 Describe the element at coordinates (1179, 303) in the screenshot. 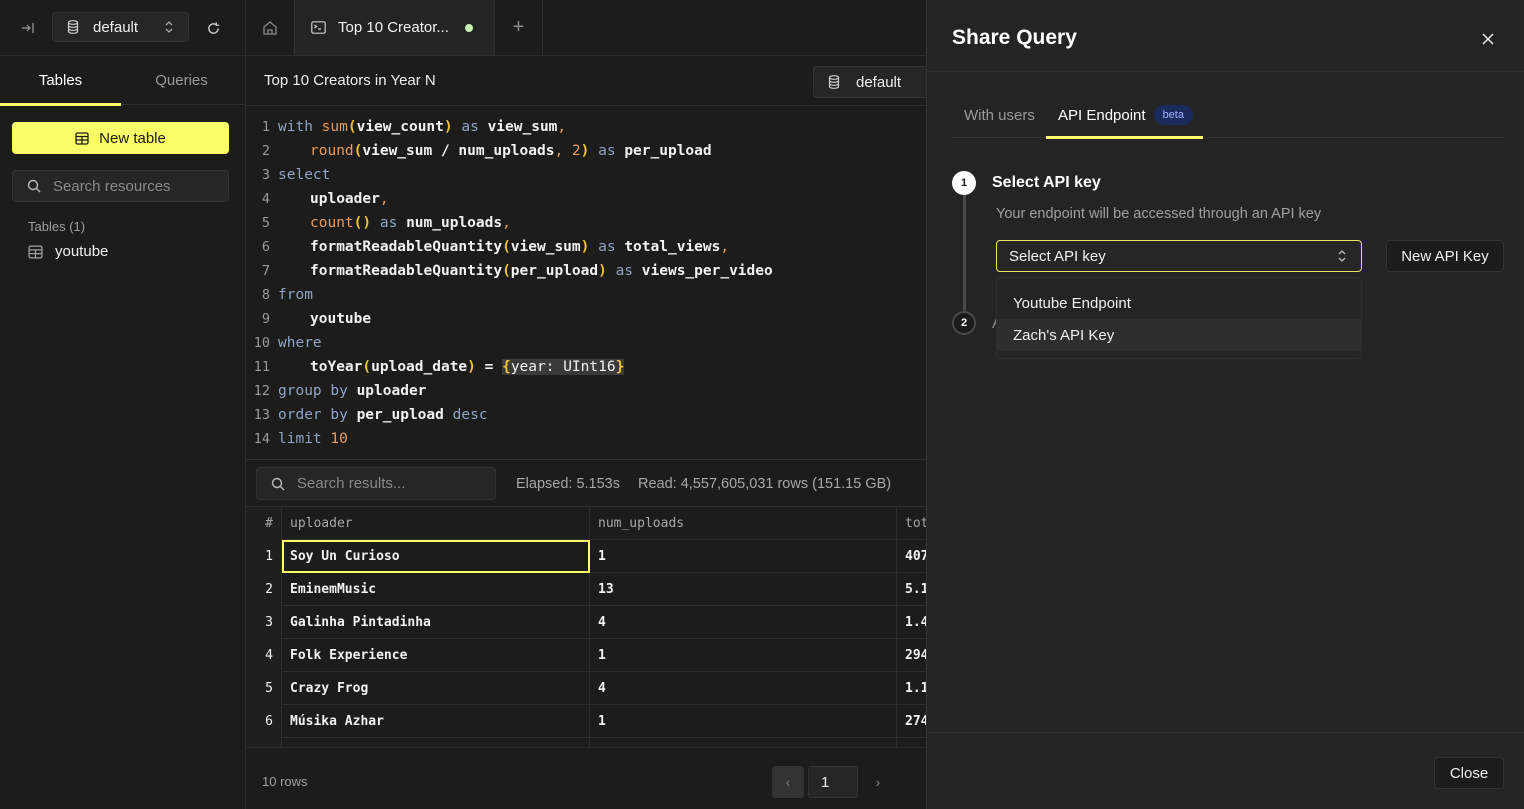

I see `api-key-option: Youtube Endpoint` at that location.